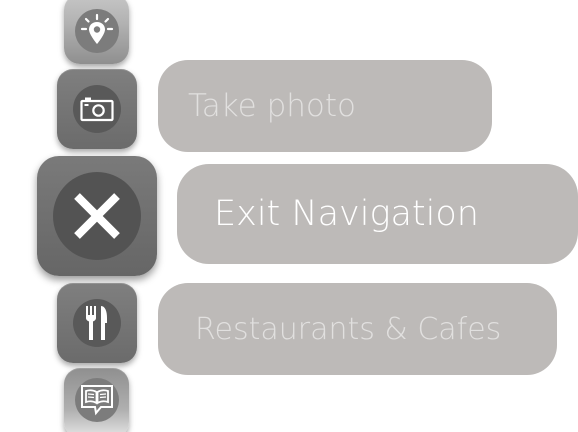  I want to click on location-icon-disc, so click(96, 31).